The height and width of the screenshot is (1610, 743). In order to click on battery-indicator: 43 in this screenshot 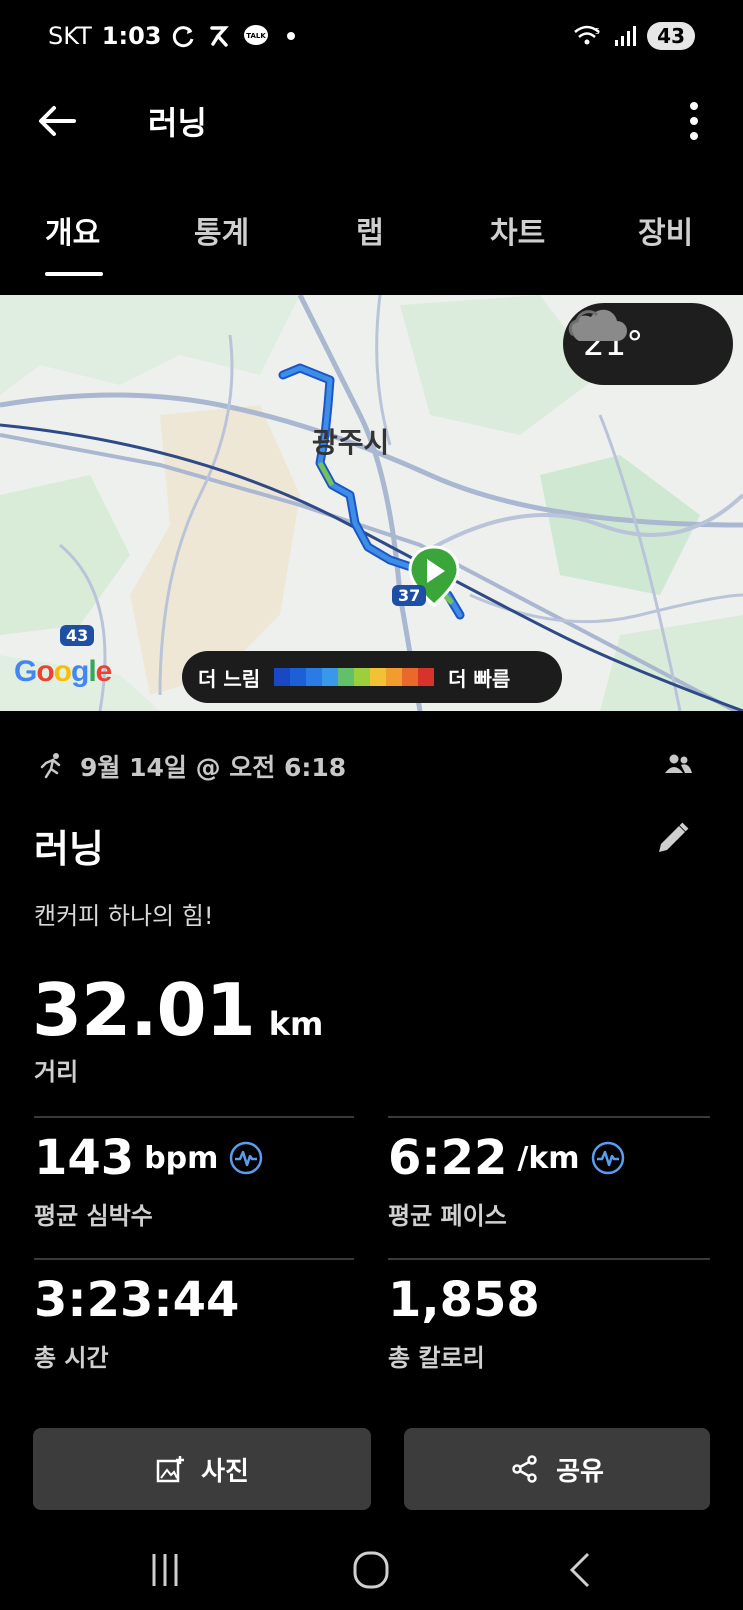, I will do `click(671, 36)`.